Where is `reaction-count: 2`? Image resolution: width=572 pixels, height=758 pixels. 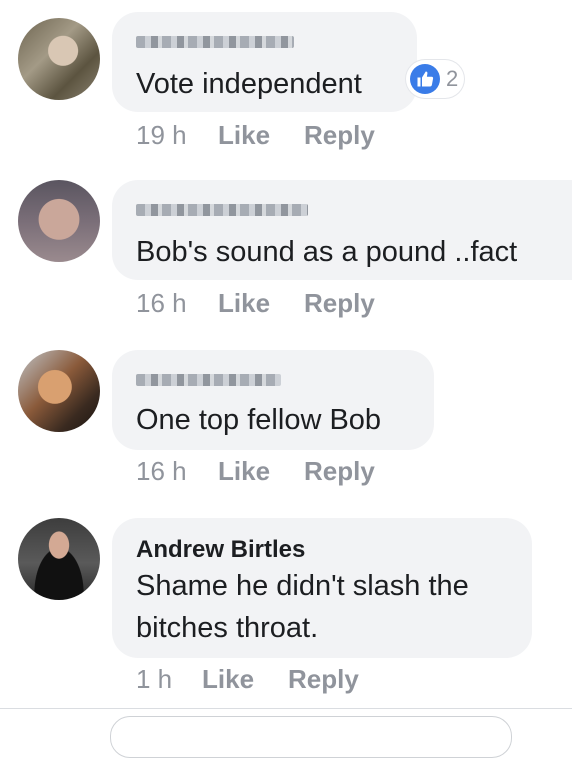 reaction-count: 2 is located at coordinates (452, 78).